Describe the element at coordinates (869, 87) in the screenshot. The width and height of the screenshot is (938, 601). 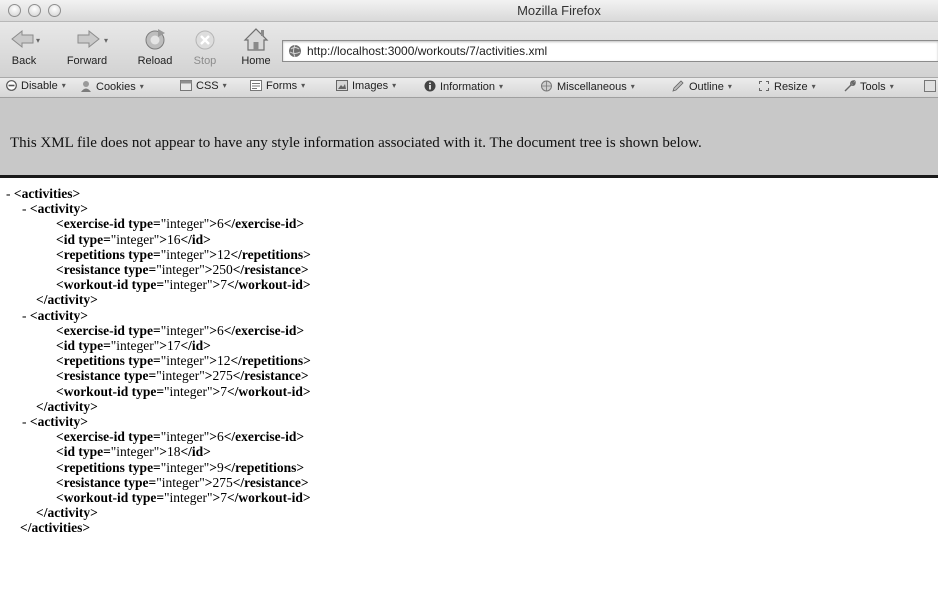
I see `tools-menu: Tools ▾` at that location.